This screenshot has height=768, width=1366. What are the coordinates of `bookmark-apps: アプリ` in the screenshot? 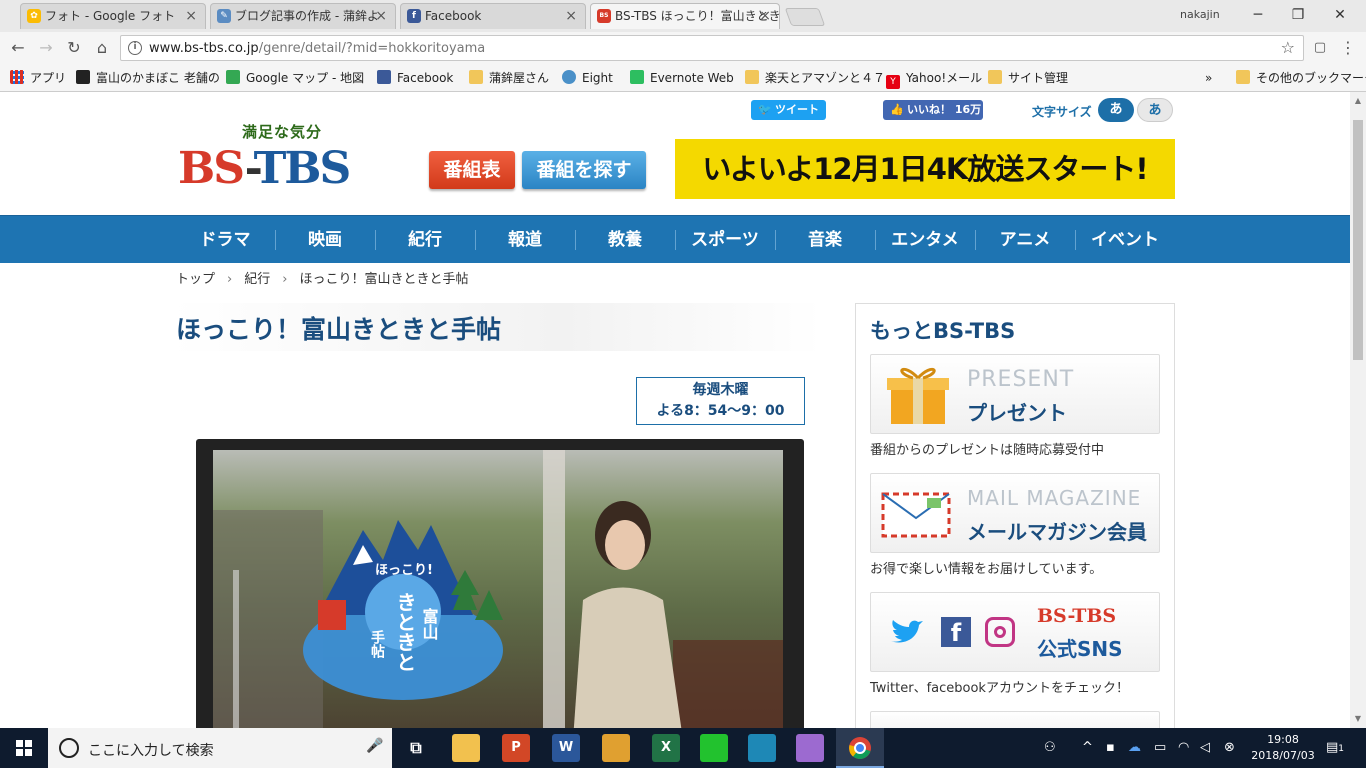 It's located at (38, 78).